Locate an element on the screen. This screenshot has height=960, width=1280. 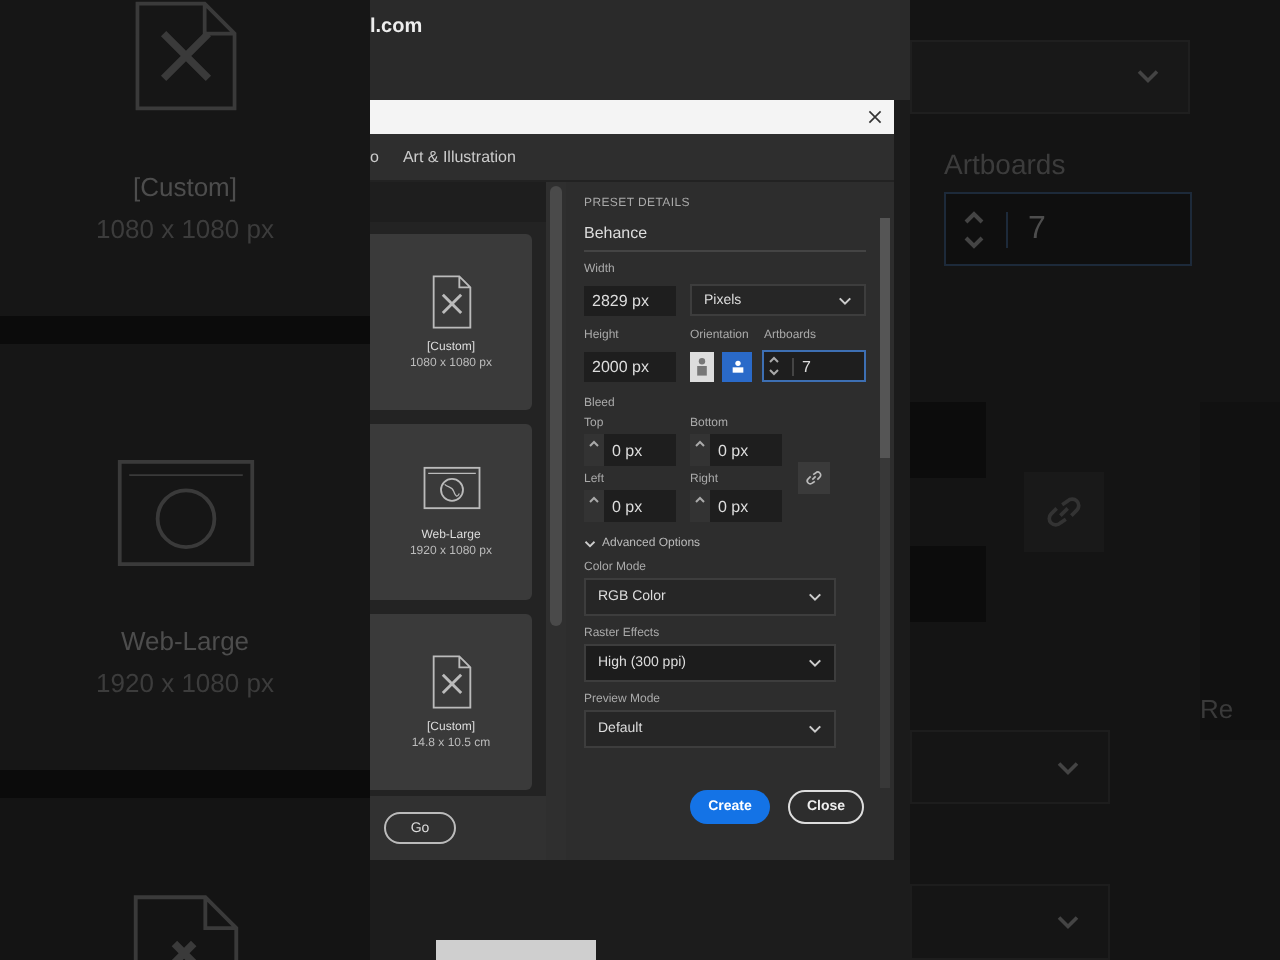
preset-name-field: Behance is located at coordinates (725, 238).